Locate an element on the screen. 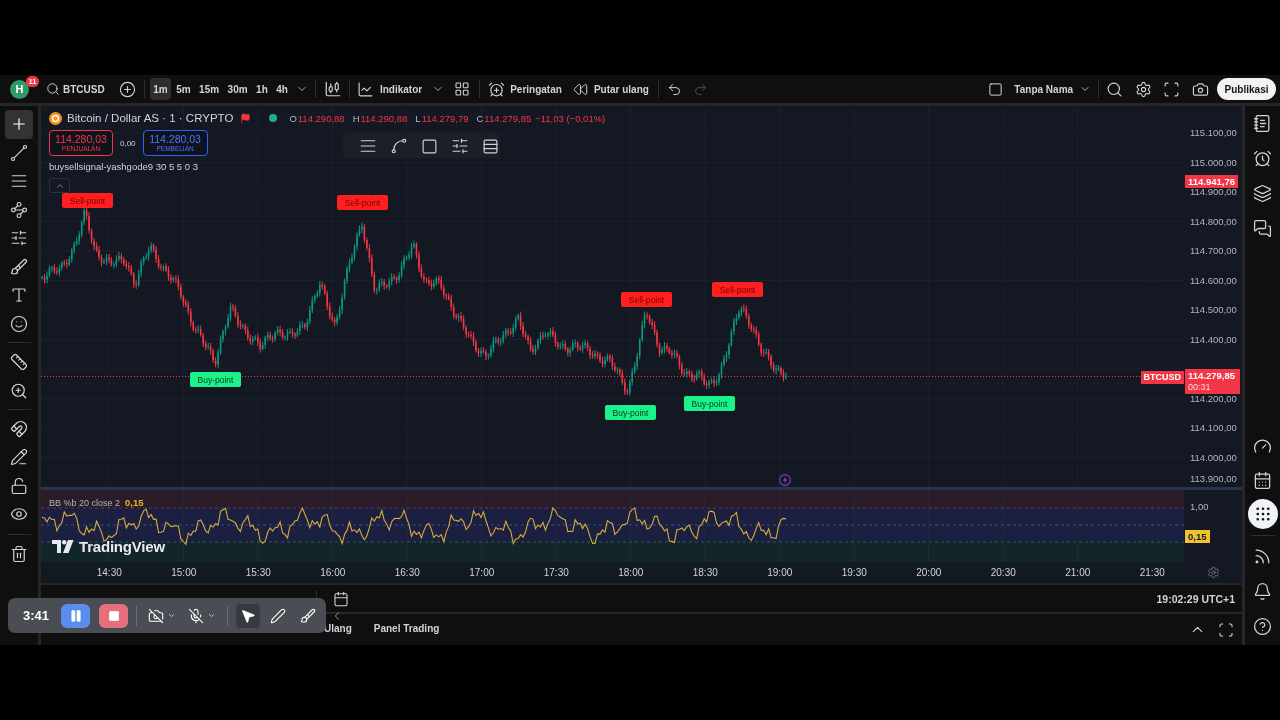  time-tick-label: 15:30 is located at coordinates (258, 572).